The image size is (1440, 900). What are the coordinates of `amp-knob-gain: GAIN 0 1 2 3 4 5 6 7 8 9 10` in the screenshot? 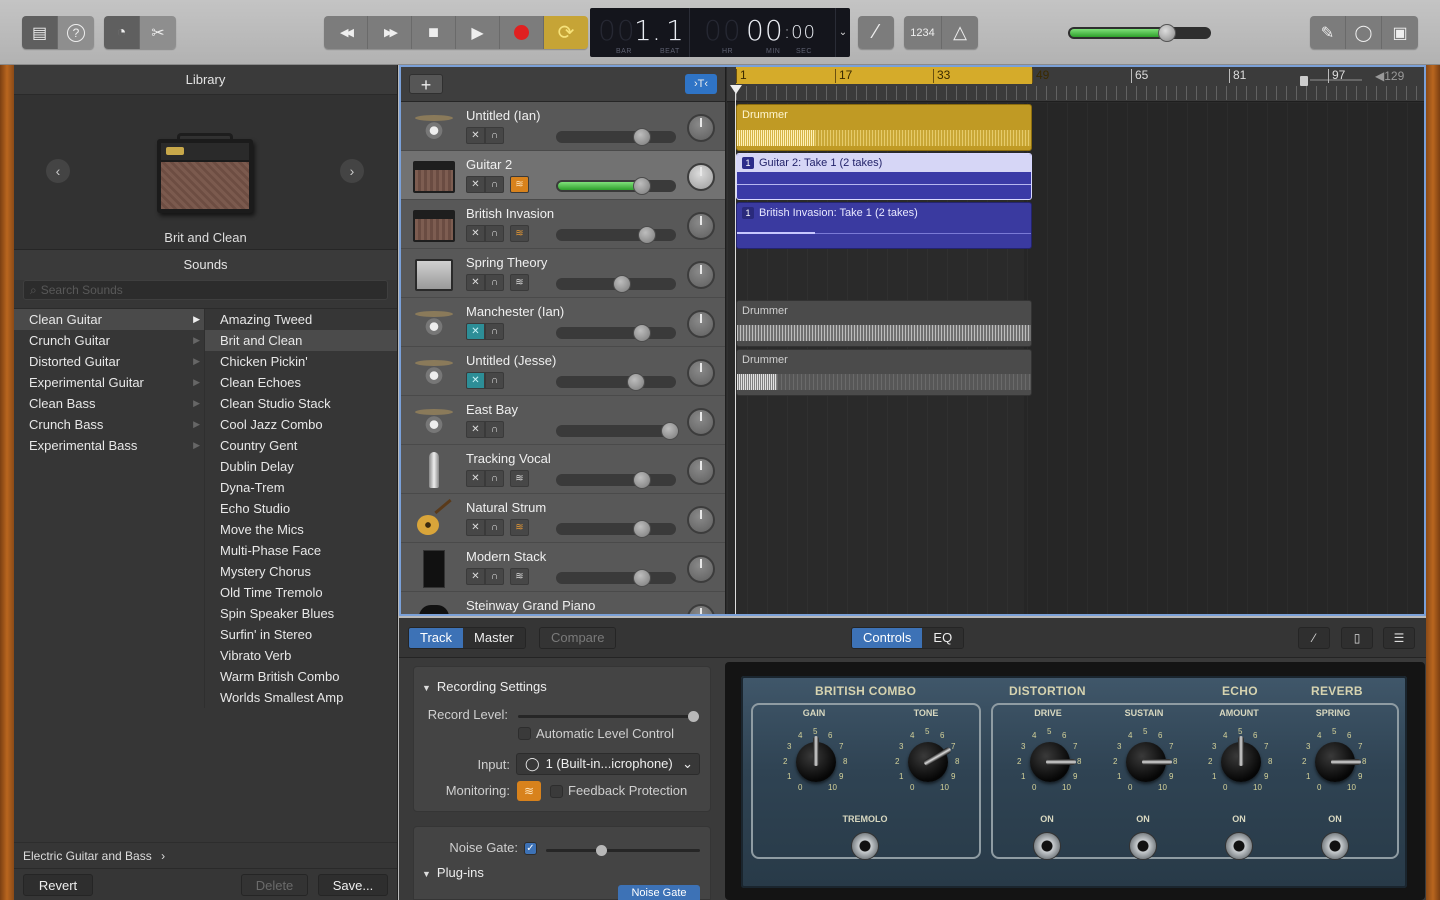 It's located at (814, 753).